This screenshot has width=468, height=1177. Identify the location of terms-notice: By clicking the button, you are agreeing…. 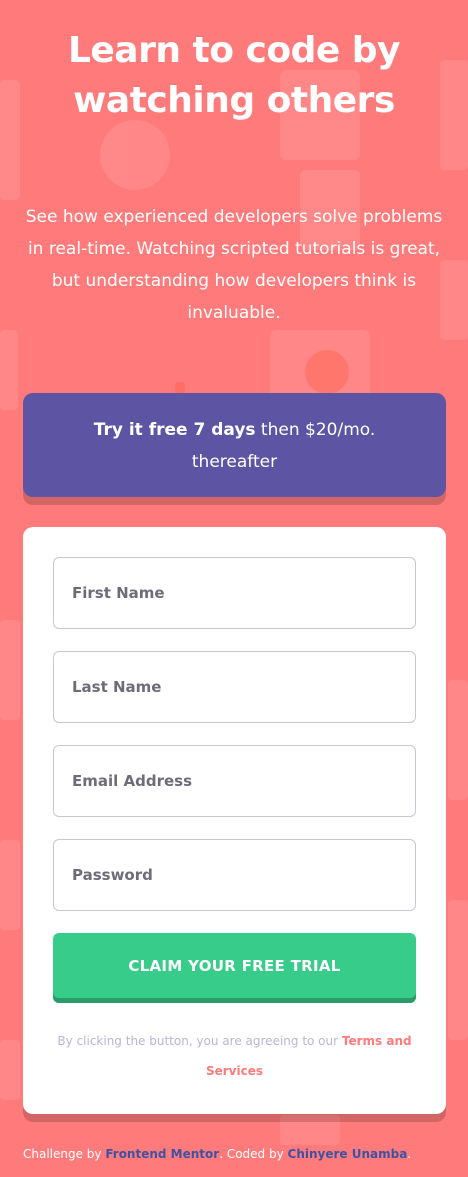
(234, 1056).